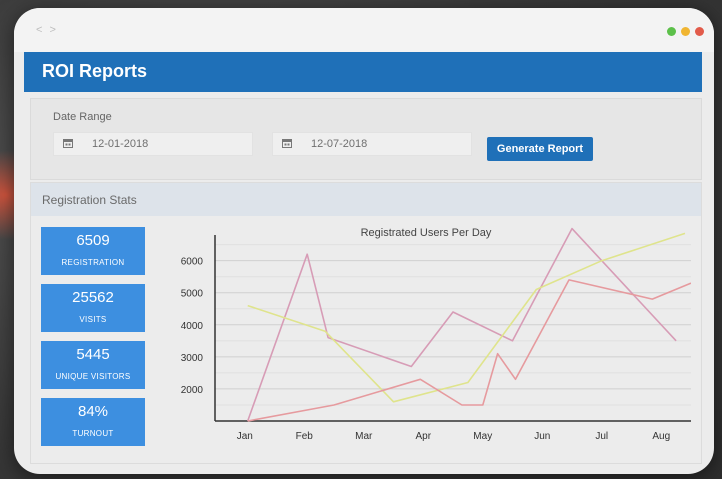 This screenshot has height=479, width=722. What do you see at coordinates (93, 365) in the screenshot?
I see `stat-card-unique-visitors: 5445 UNIQUE VISITORS` at bounding box center [93, 365].